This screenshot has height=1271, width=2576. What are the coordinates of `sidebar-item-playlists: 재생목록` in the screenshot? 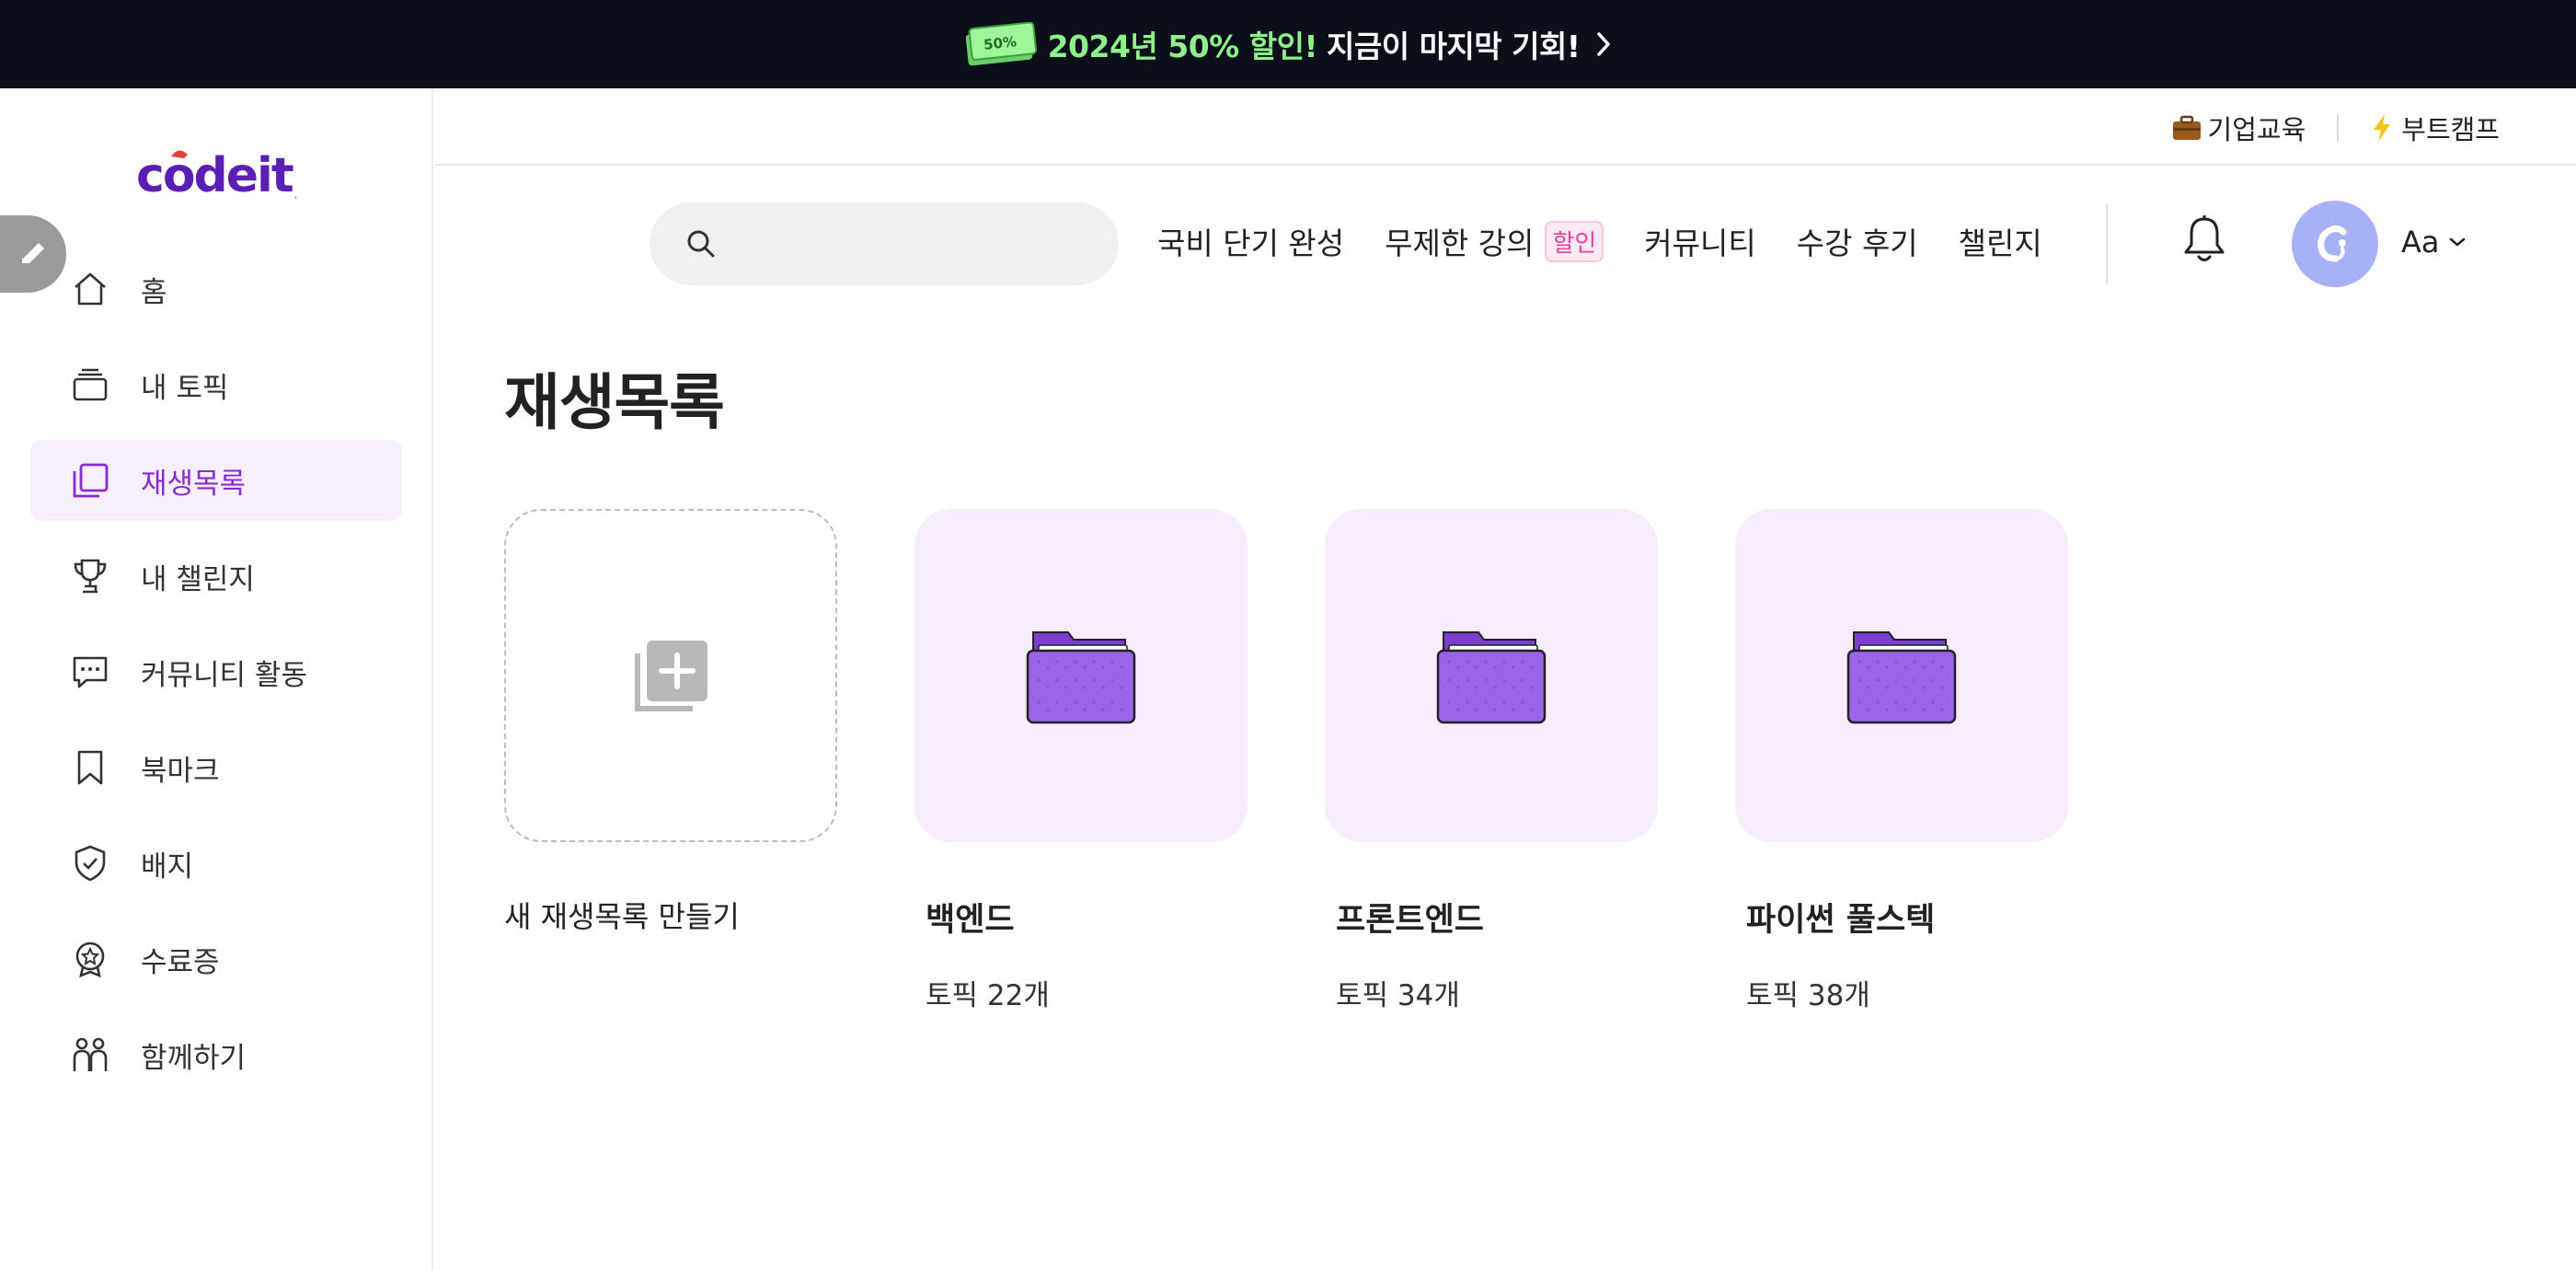 It's located at (216, 480).